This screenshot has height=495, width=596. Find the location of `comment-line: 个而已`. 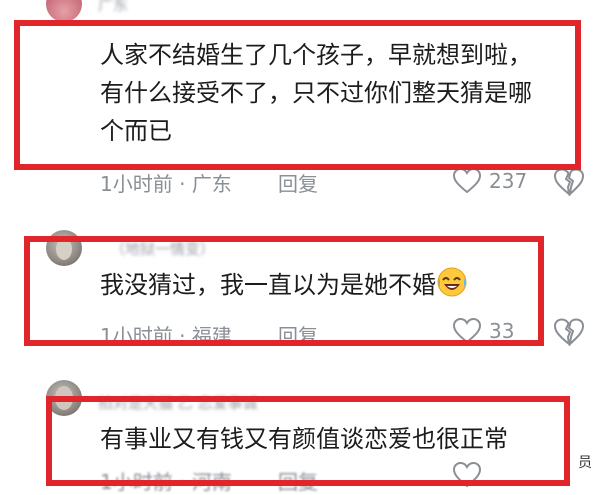

comment-line: 个而已 is located at coordinates (136, 131).